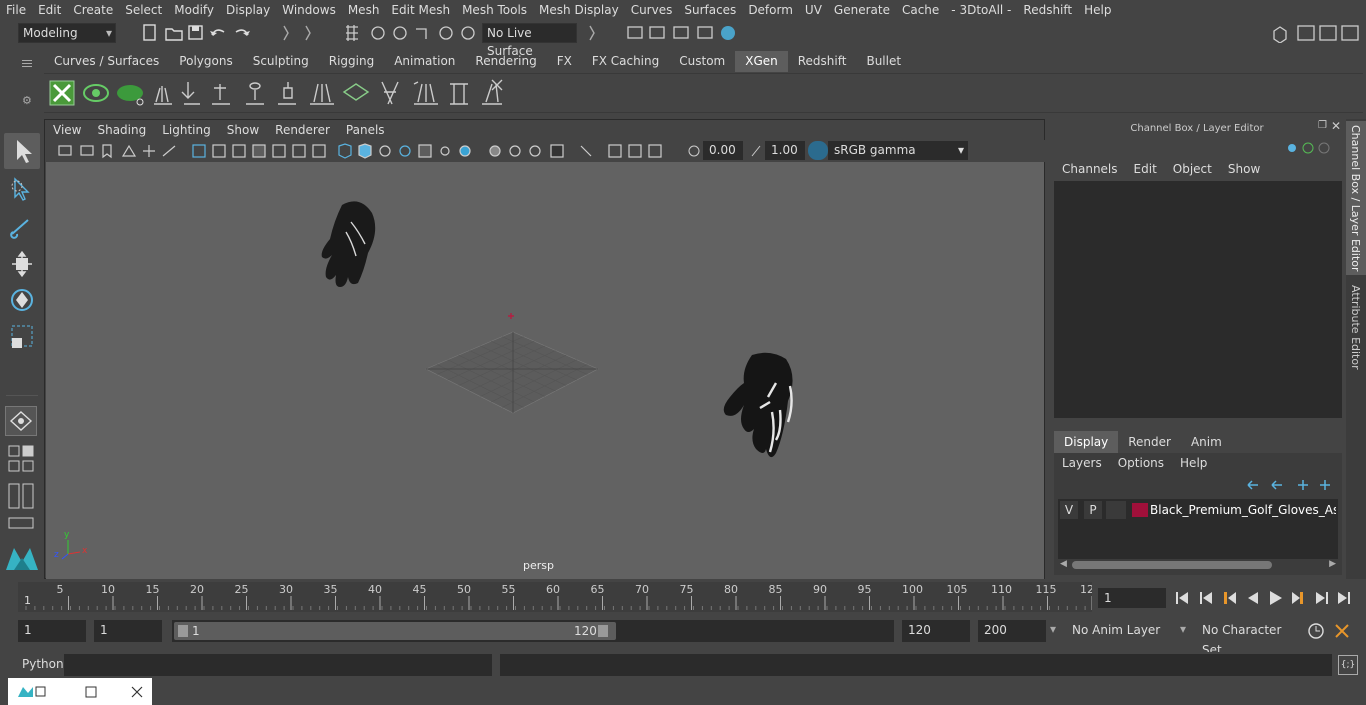  I want to click on range-tools-icons, so click(1334, 631).